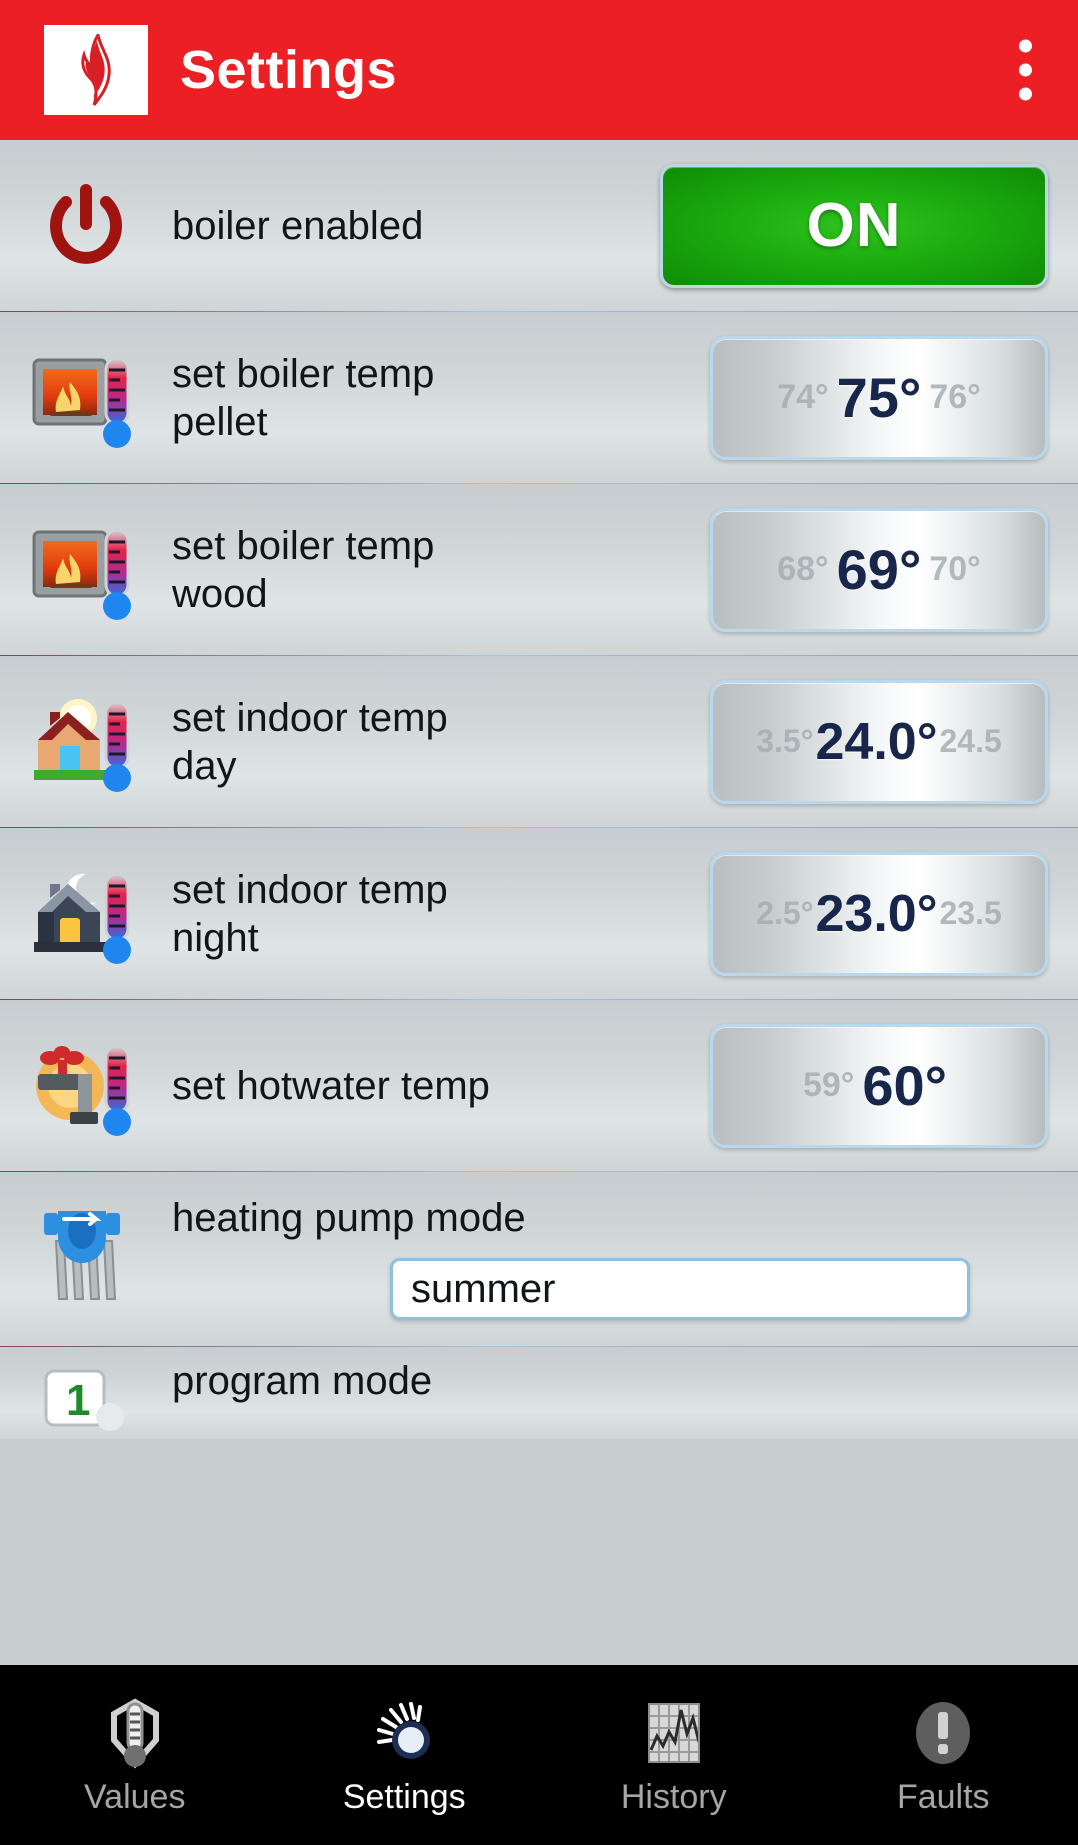 The width and height of the screenshot is (1078, 1845). Describe the element at coordinates (86, 742) in the screenshot. I see `house-sun-thermometer-icon` at that location.